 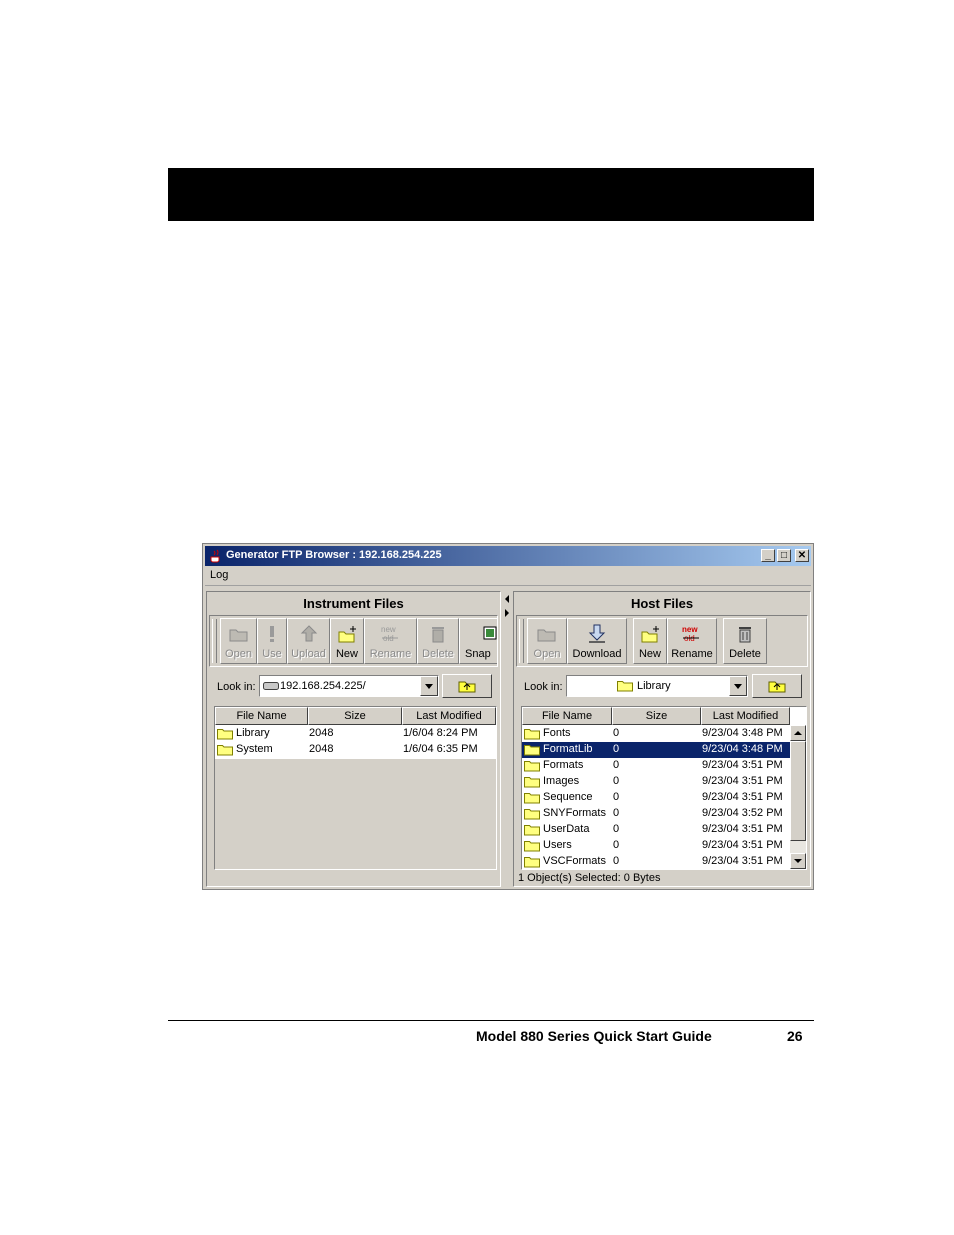 What do you see at coordinates (219, 575) in the screenshot?
I see `menu-log: Log` at bounding box center [219, 575].